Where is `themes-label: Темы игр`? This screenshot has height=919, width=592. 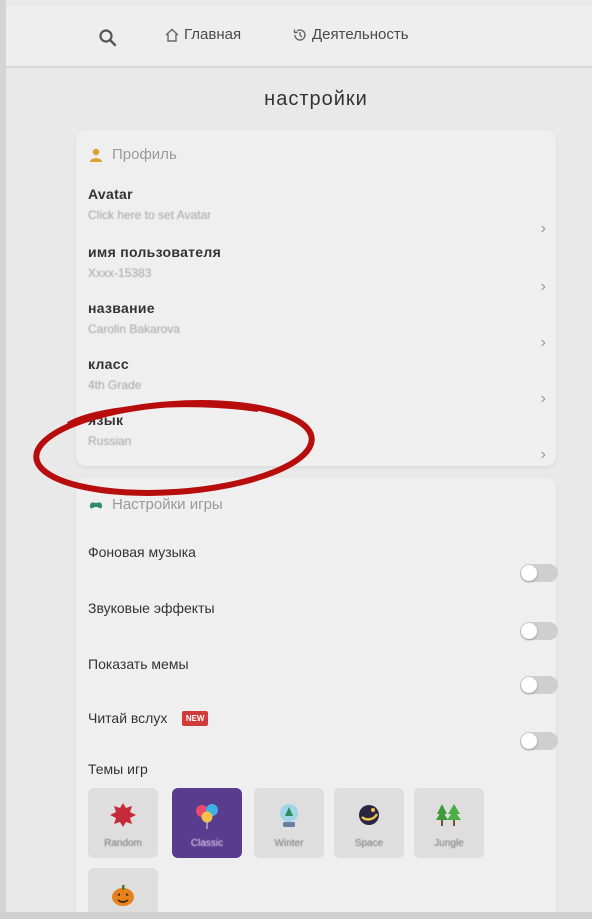
themes-label: Темы игр is located at coordinates (118, 769).